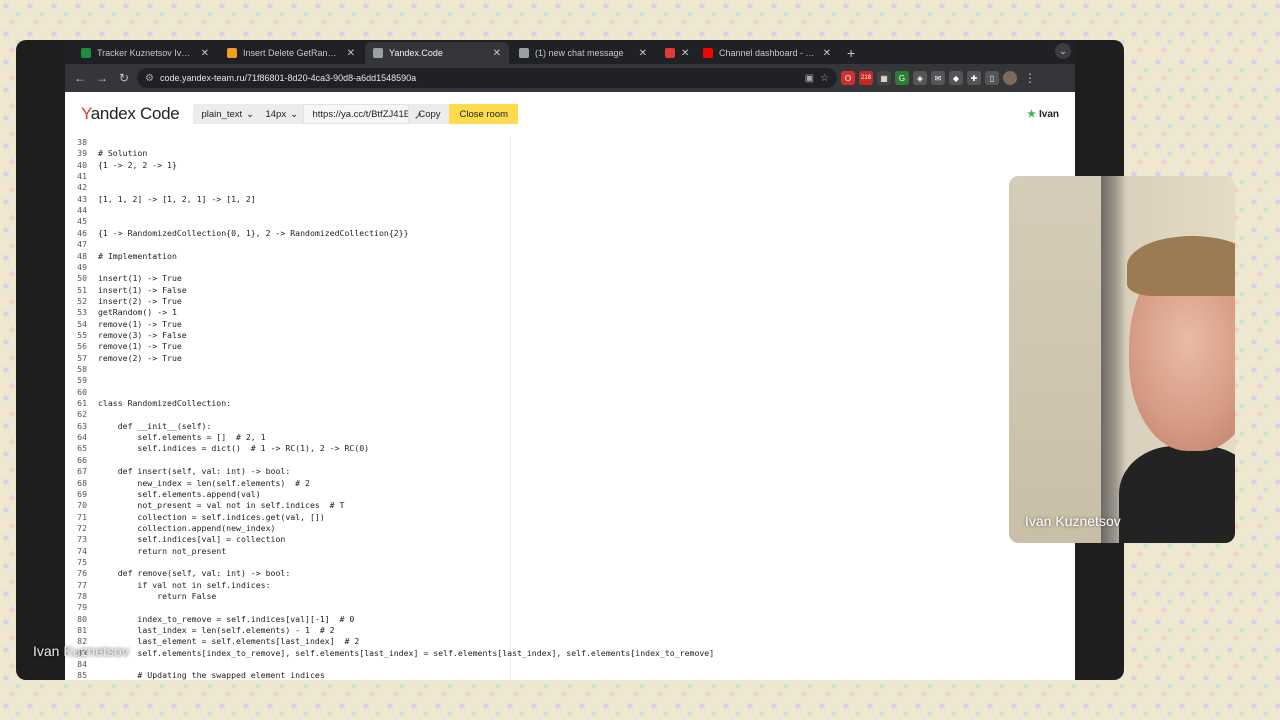 Image resolution: width=1280 pixels, height=720 pixels. I want to click on code-line: 75, so click(81, 562).